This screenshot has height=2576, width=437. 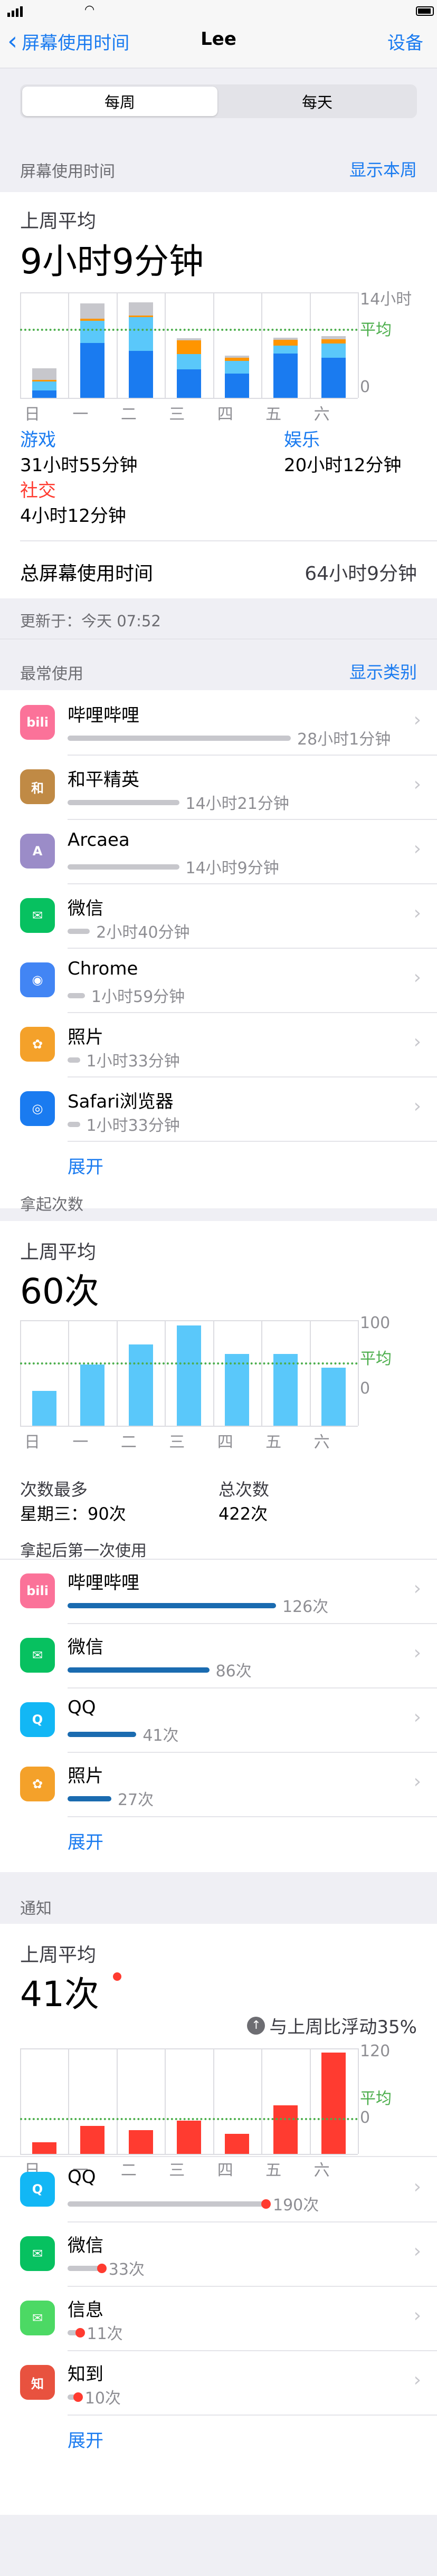 What do you see at coordinates (119, 101) in the screenshot?
I see `tab-weekly: 每周` at bounding box center [119, 101].